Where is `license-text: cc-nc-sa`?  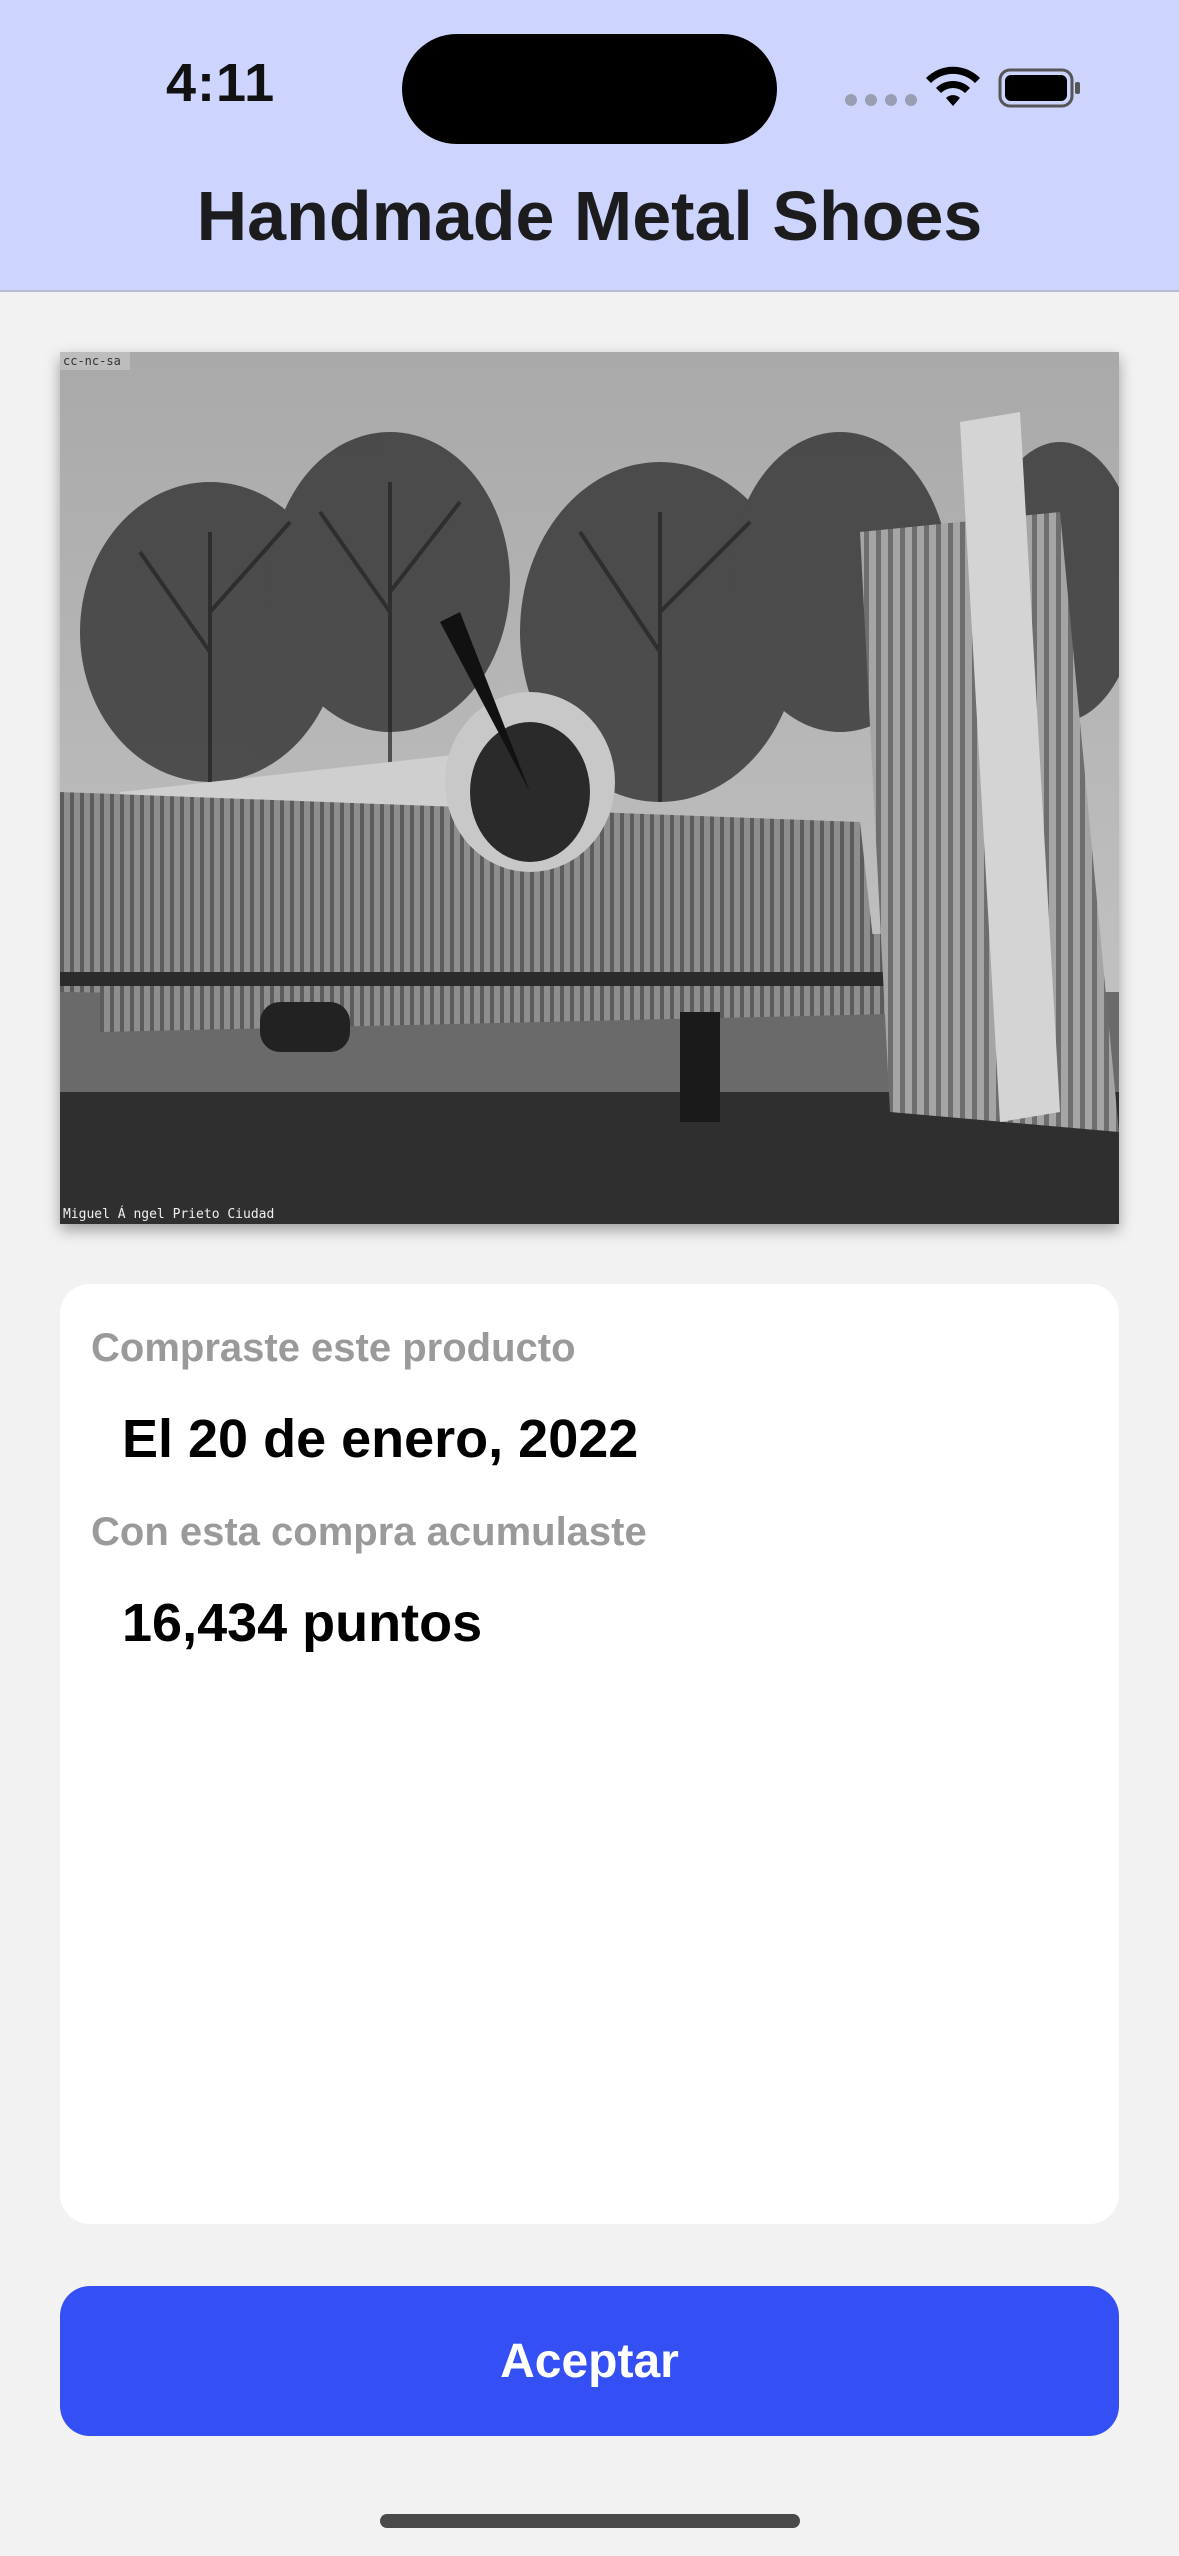 license-text: cc-nc-sa is located at coordinates (92, 361).